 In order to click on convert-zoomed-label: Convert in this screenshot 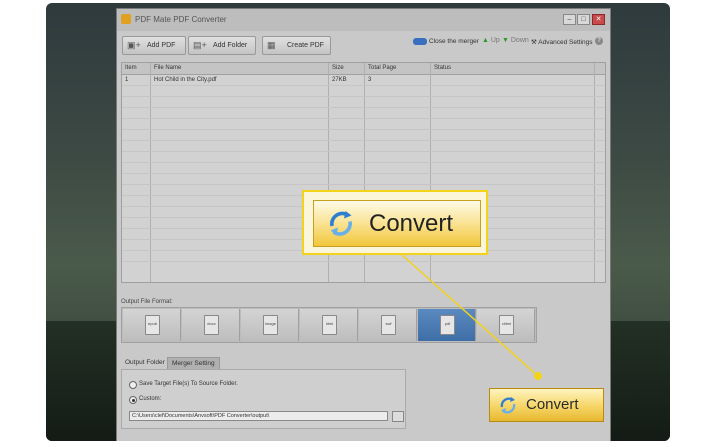, I will do `click(411, 223)`.